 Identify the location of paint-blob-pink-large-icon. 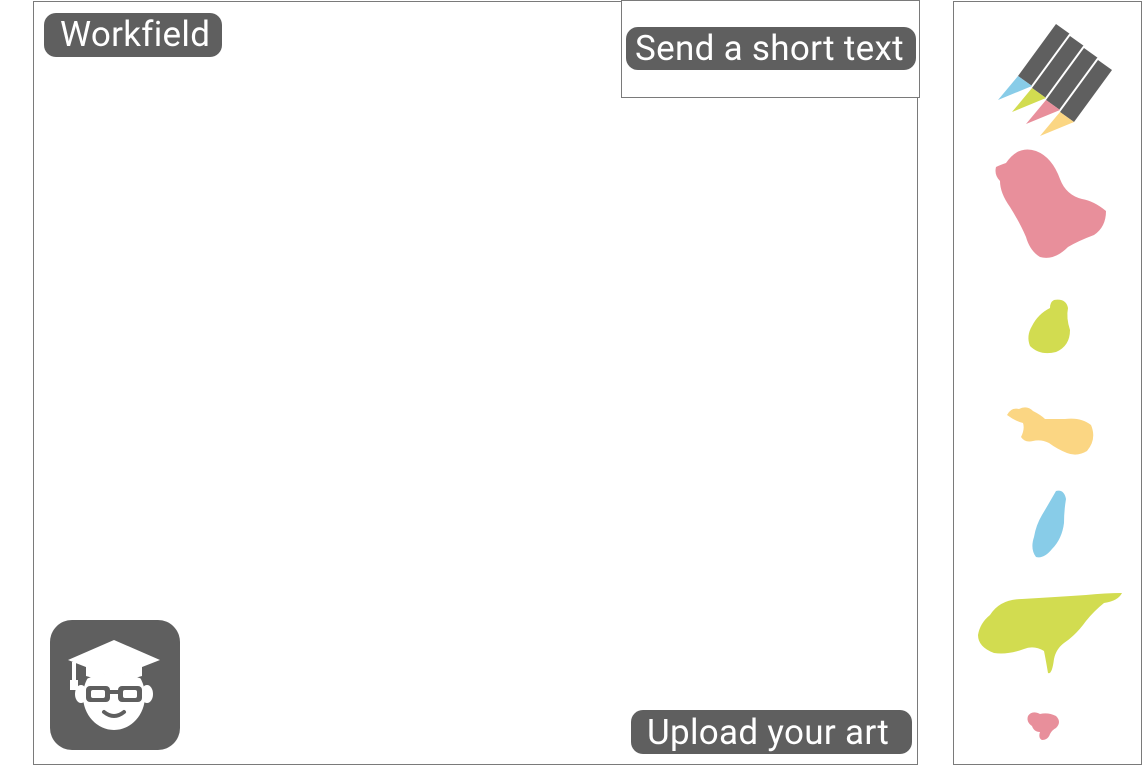
(1050, 203).